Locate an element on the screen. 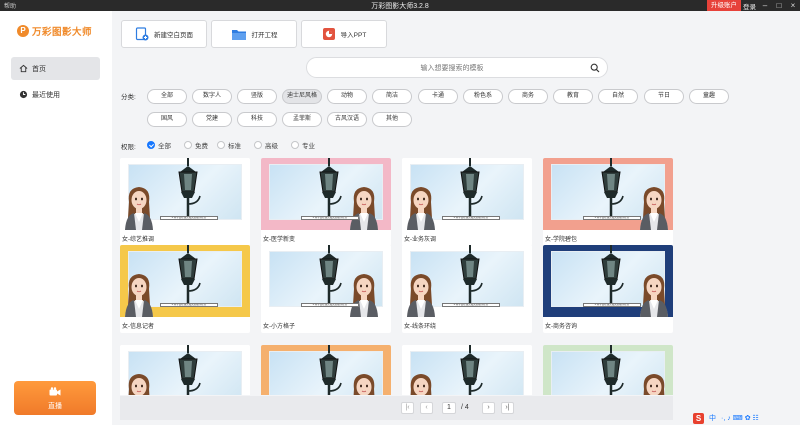 This screenshot has height=425, width=800. title-bar: 帮助 万彩图影大师3.2.8 升级账户 登录 – □ × is located at coordinates (400, 5).